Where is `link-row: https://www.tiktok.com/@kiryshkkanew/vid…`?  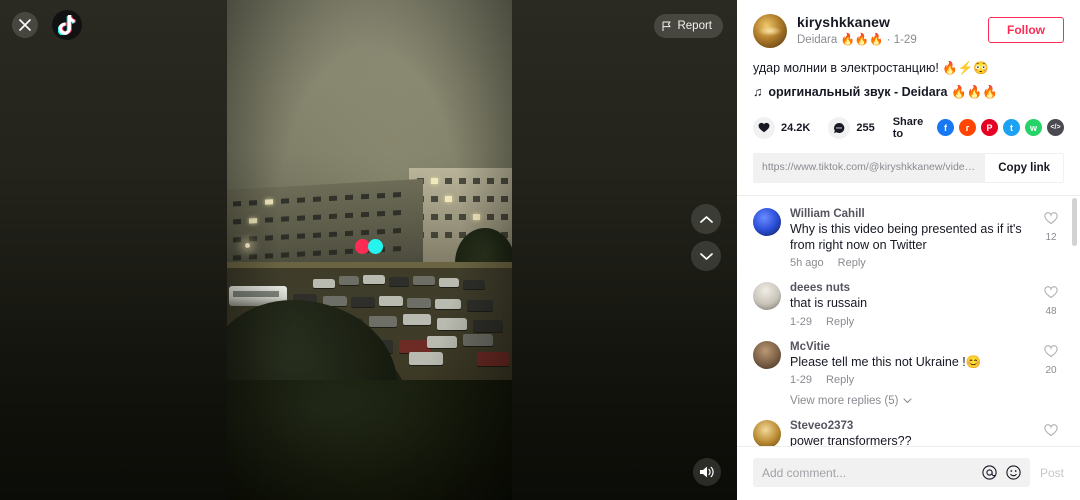 link-row: https://www.tiktok.com/@kiryshkkanew/vid… is located at coordinates (908, 167).